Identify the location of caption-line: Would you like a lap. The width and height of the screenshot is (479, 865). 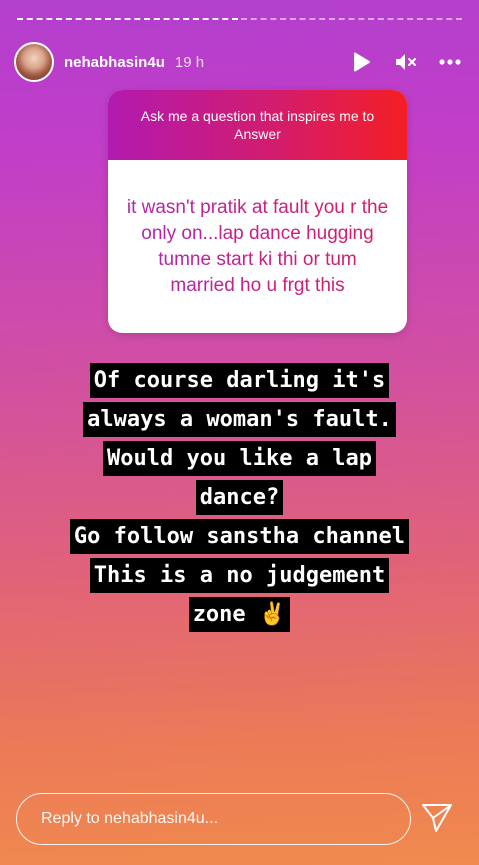
(239, 458).